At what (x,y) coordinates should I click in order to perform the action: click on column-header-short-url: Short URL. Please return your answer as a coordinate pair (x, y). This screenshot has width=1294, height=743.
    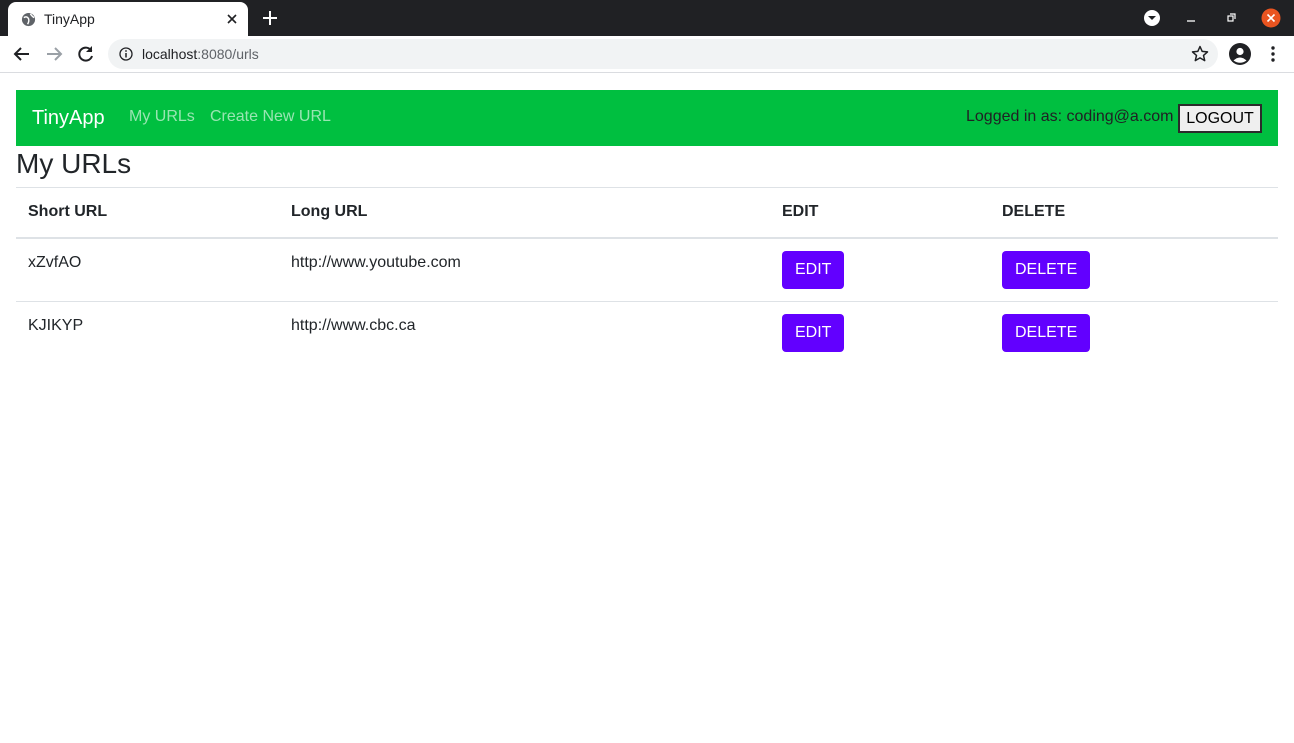
    Looking at the image, I should click on (147, 213).